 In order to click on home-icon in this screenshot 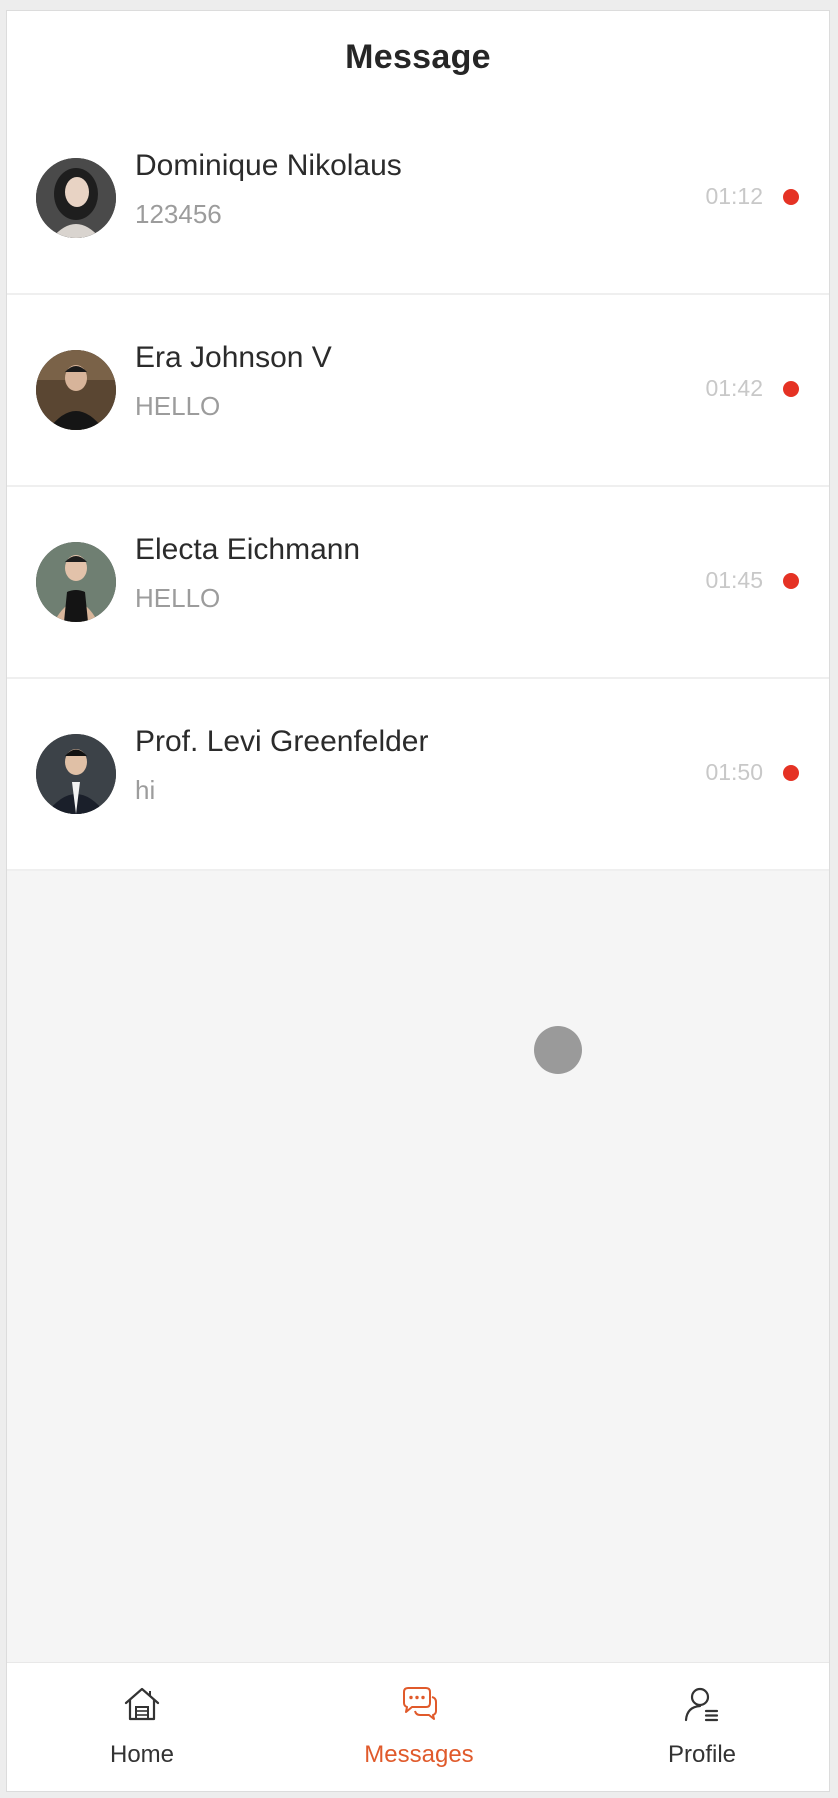, I will do `click(142, 1704)`.